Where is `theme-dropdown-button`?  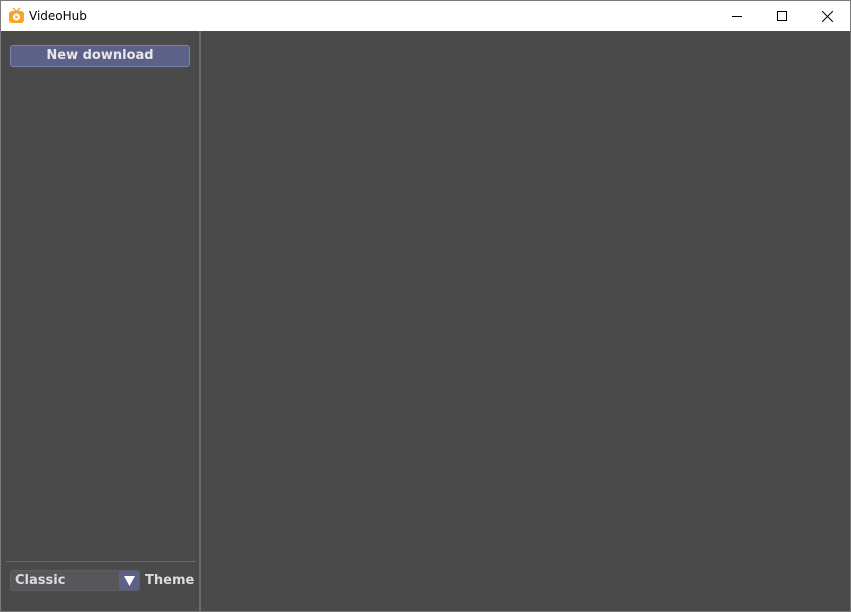
theme-dropdown-button is located at coordinates (129, 580).